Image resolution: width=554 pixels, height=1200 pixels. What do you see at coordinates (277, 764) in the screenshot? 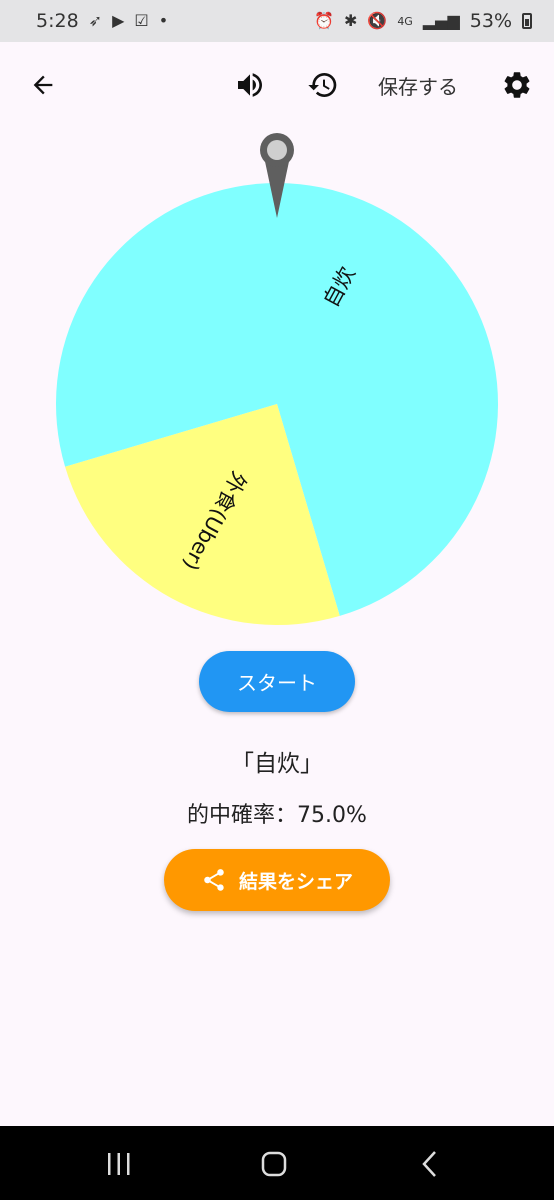
I see `result-text: 「自炊」` at bounding box center [277, 764].